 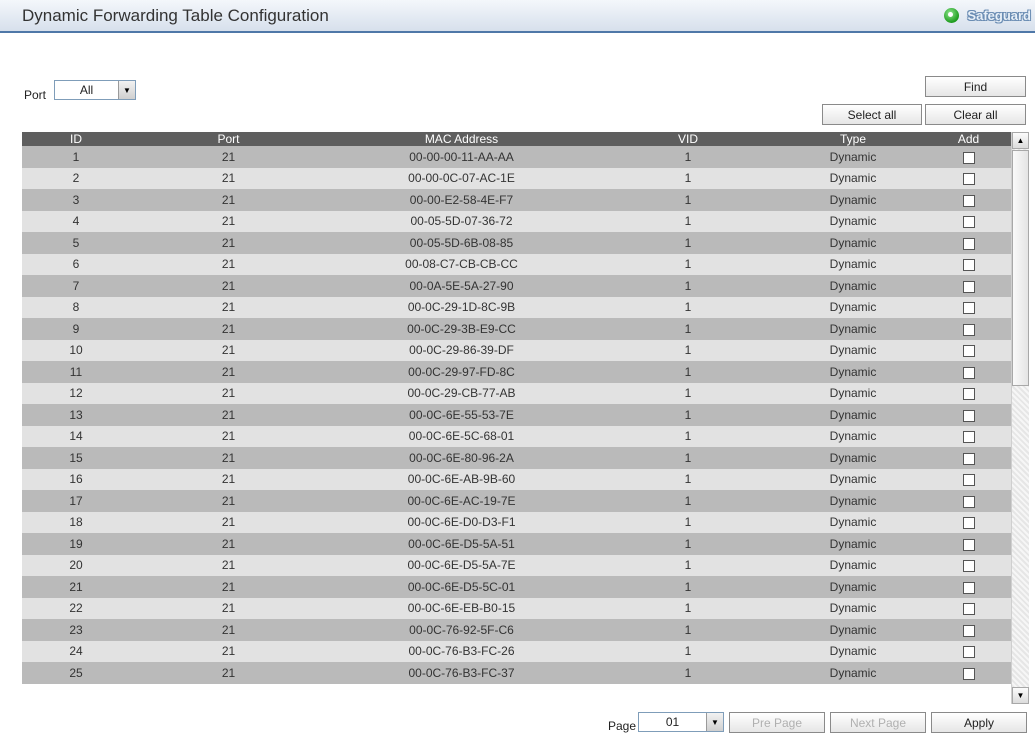 What do you see at coordinates (461, 350) in the screenshot?
I see `cell-mac-address: 00-0C-29-86-39-DF` at bounding box center [461, 350].